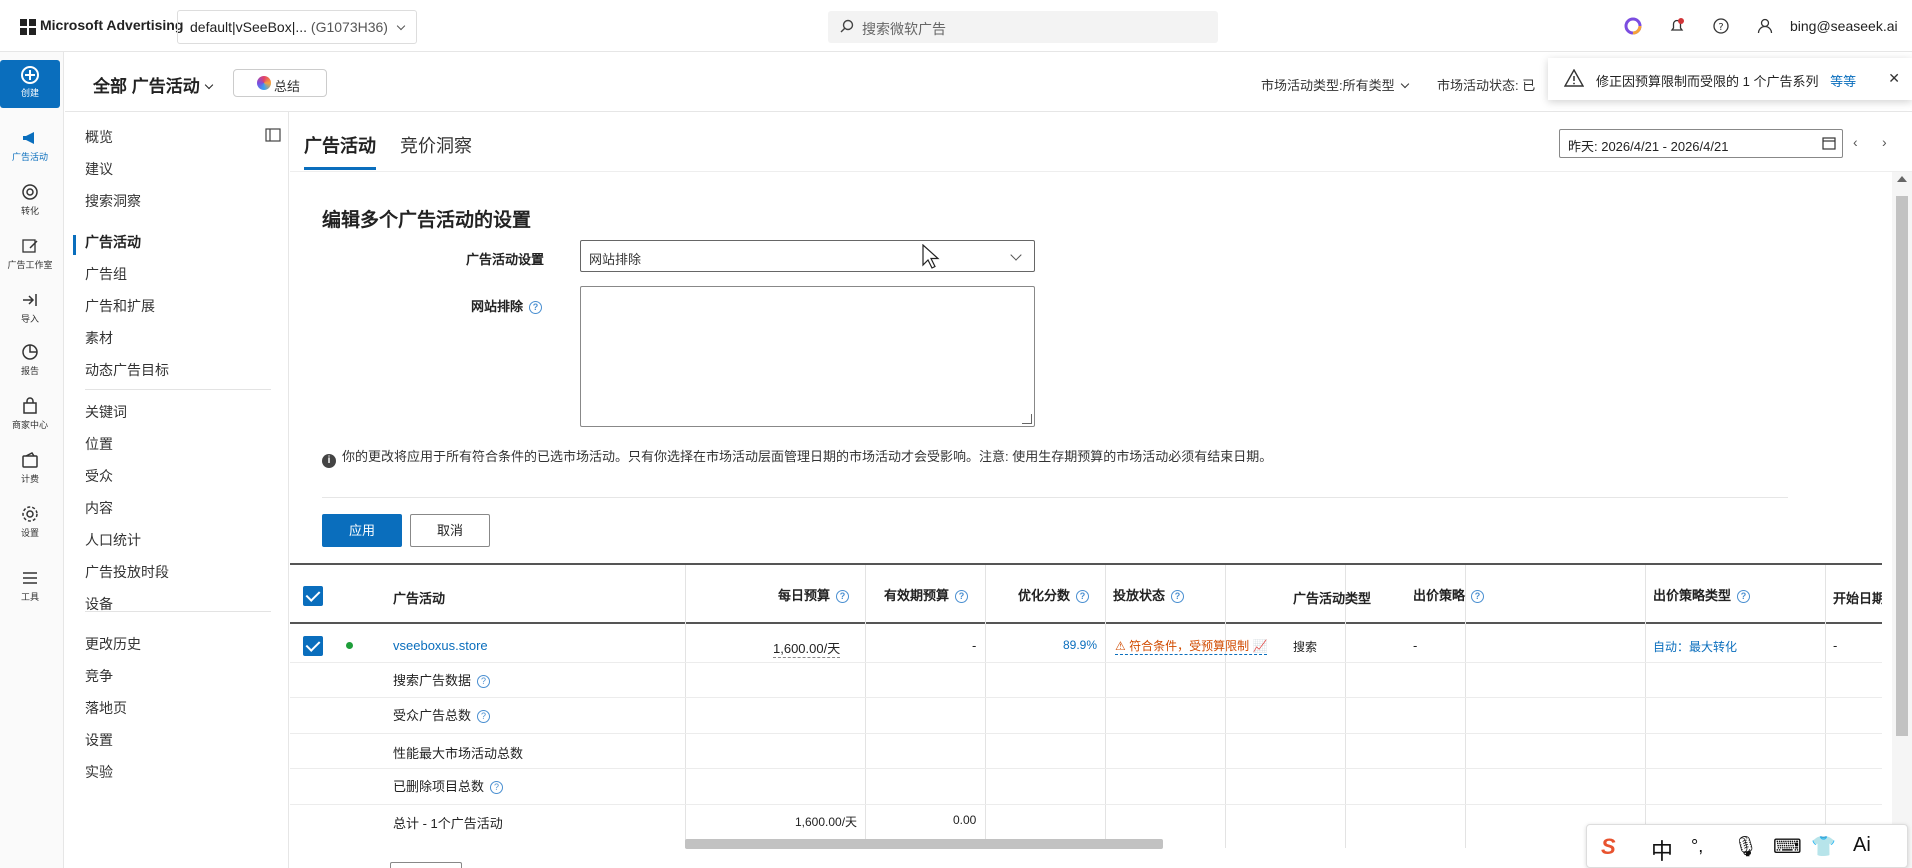 The image size is (1912, 868). What do you see at coordinates (1902, 466) in the screenshot?
I see `vertical-scrollbar-thumb` at bounding box center [1902, 466].